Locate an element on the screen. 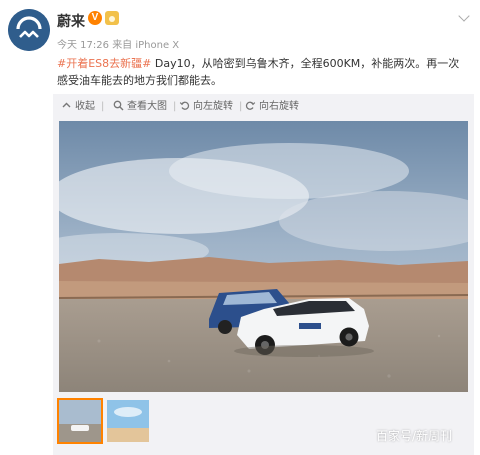 This screenshot has width=480, height=455. rotate-right-label: 向右旋转 is located at coordinates (279, 106).